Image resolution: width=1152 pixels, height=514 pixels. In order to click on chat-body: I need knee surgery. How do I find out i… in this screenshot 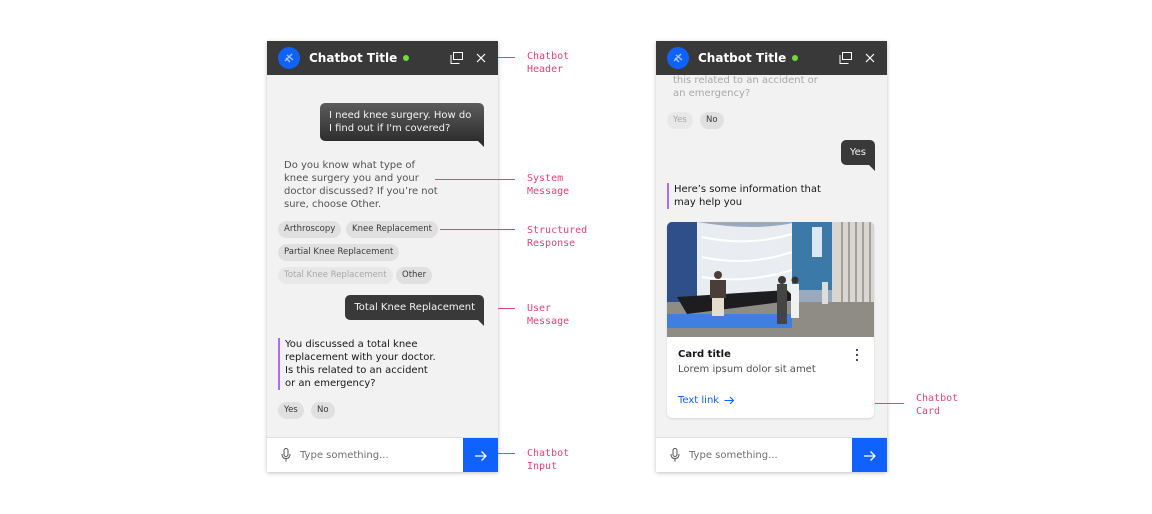, I will do `click(382, 256)`.